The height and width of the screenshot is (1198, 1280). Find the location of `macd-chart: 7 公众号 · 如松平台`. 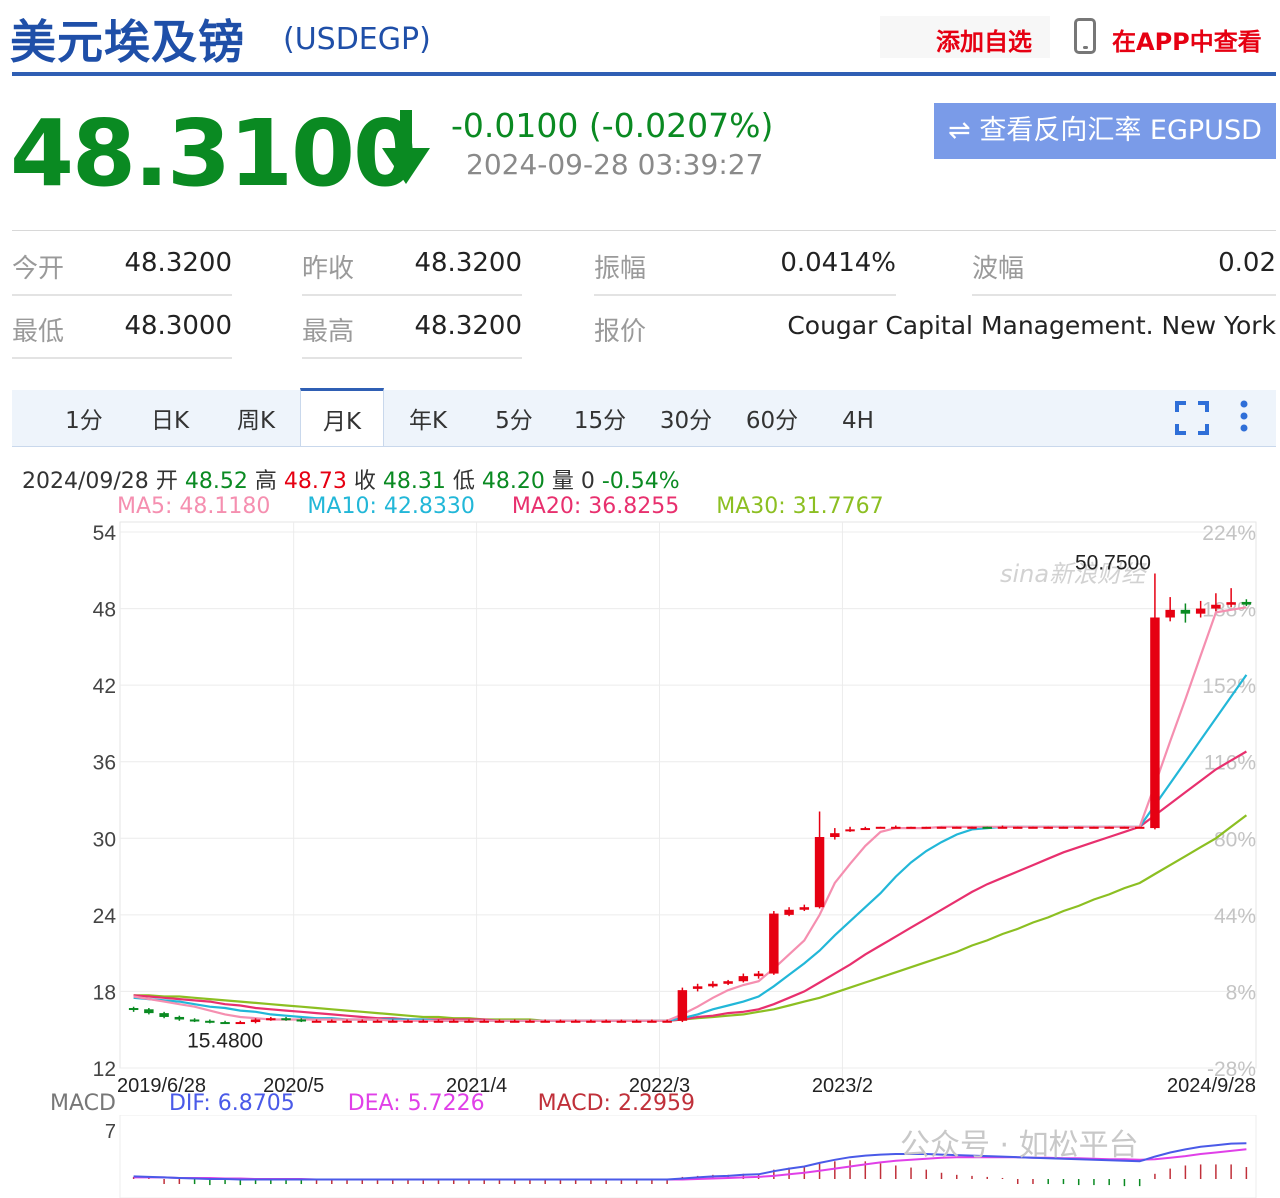

macd-chart: 7 公众号 · 如松平台 is located at coordinates (640, 1156).